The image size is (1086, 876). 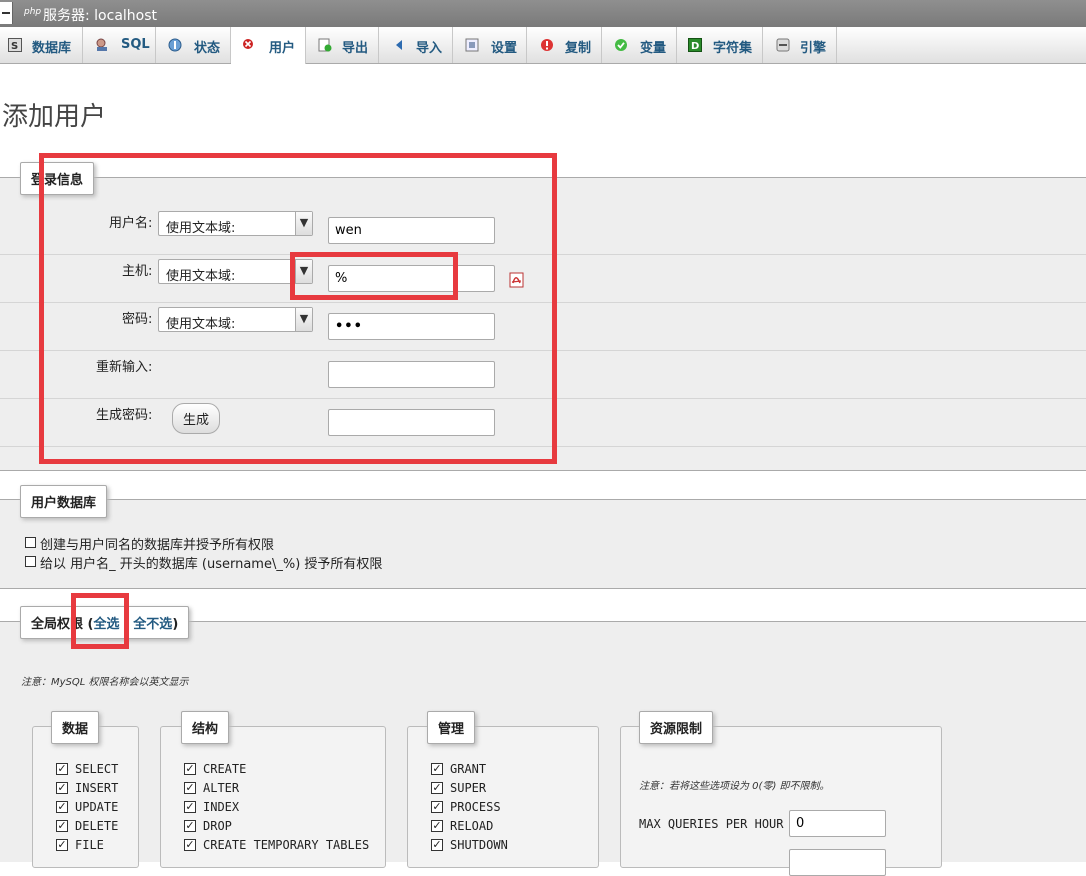 I want to click on svg-text: D, so click(x=695, y=46).